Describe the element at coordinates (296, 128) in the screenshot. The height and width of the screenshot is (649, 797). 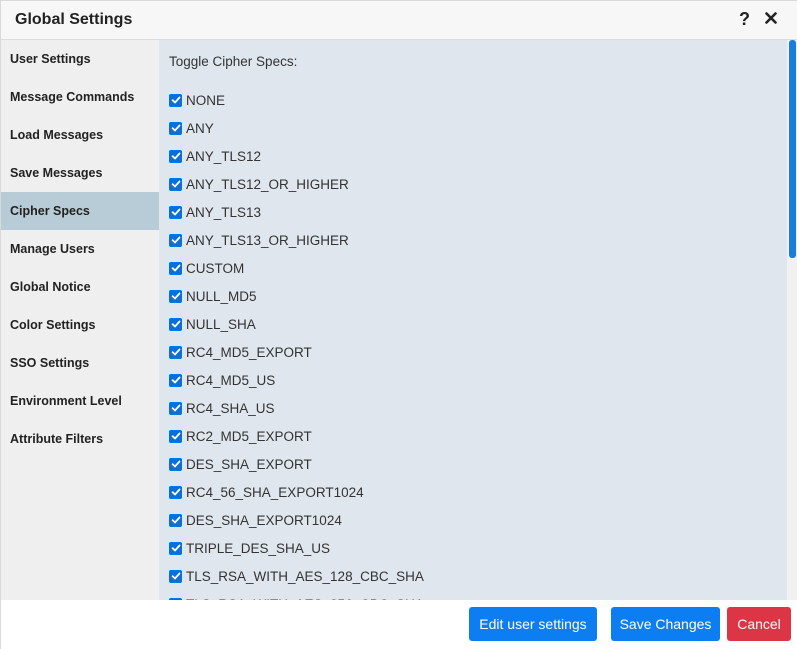
I see `cipher-option: ANY` at that location.